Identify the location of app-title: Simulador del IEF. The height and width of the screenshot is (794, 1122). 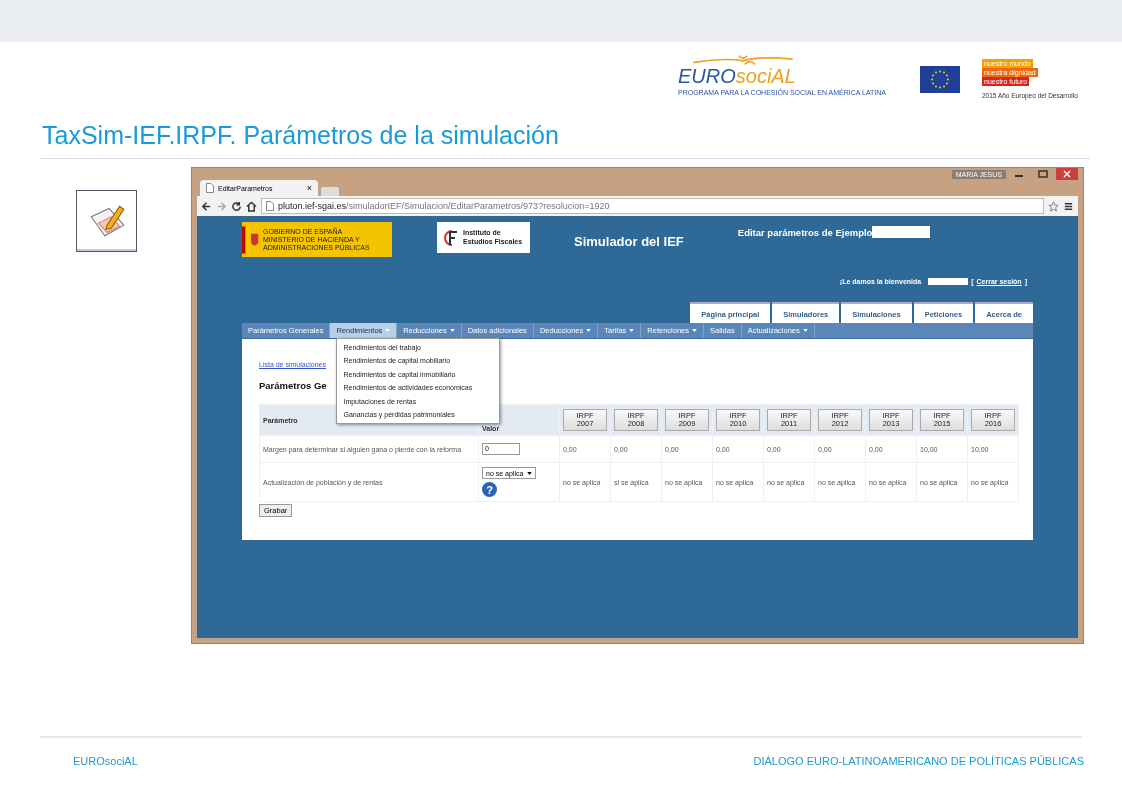
(629, 241).